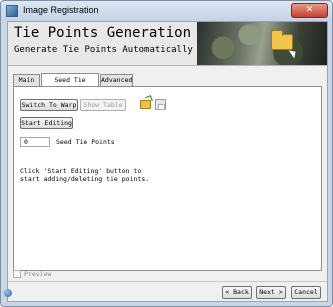  Describe the element at coordinates (46, 123) in the screenshot. I see `start-editing-button: Start Editing` at that location.